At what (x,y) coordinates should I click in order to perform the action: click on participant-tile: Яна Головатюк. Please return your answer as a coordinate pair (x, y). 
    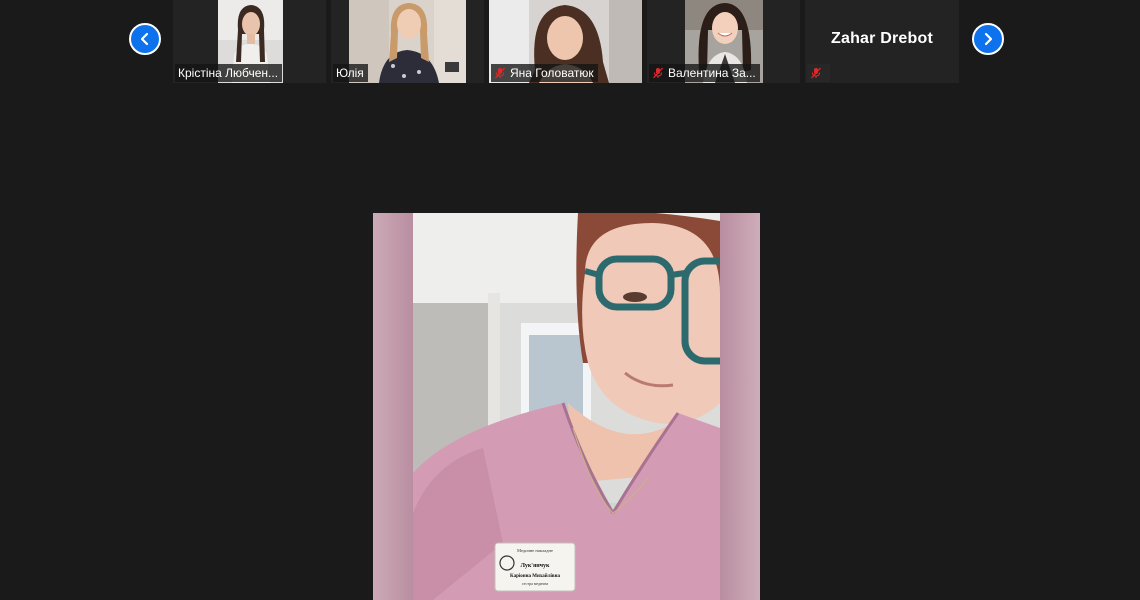
    Looking at the image, I should click on (565, 41).